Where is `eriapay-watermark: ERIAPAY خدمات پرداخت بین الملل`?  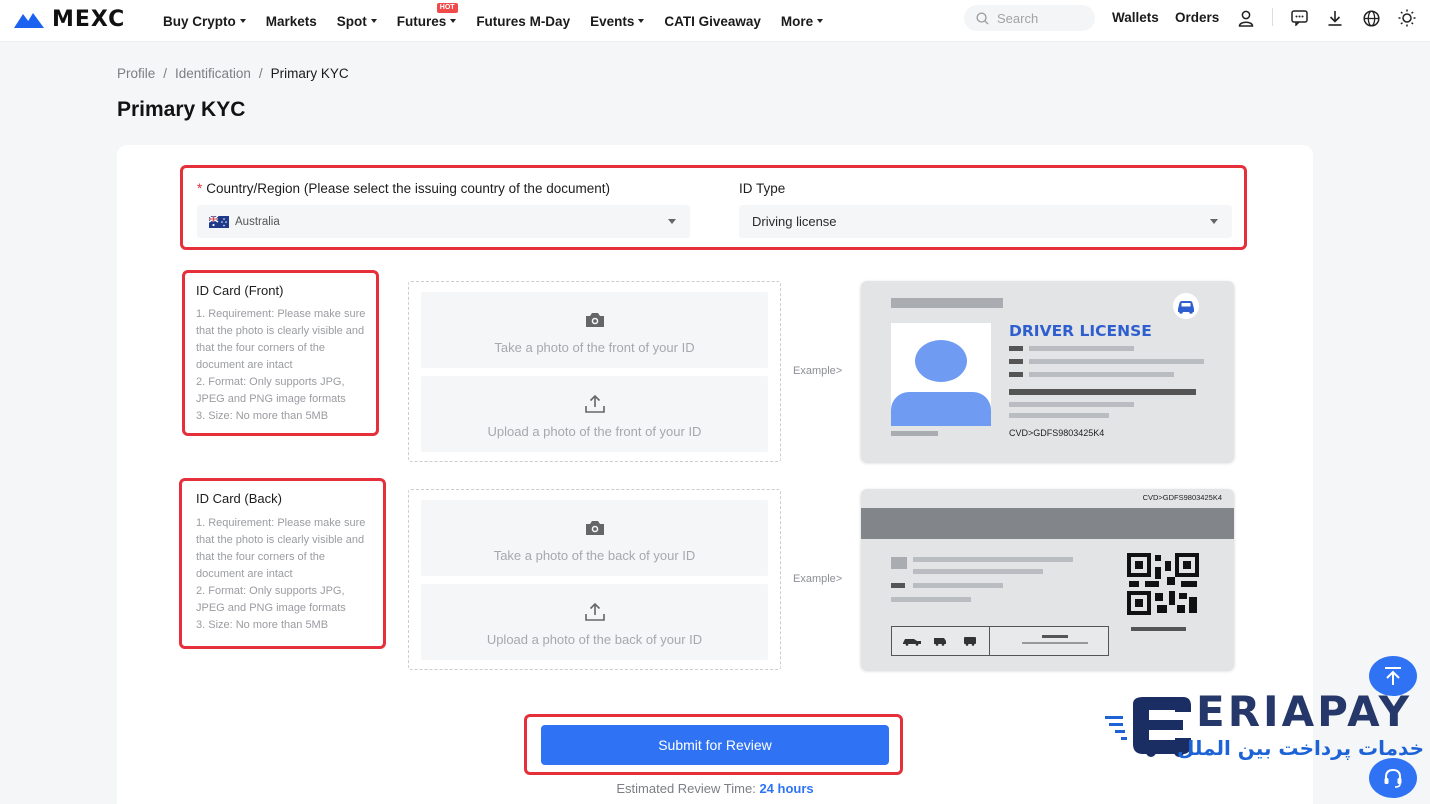
eriapay-watermark: ERIAPAY خدمات پرداخت بین الملل is located at coordinates (1266, 725).